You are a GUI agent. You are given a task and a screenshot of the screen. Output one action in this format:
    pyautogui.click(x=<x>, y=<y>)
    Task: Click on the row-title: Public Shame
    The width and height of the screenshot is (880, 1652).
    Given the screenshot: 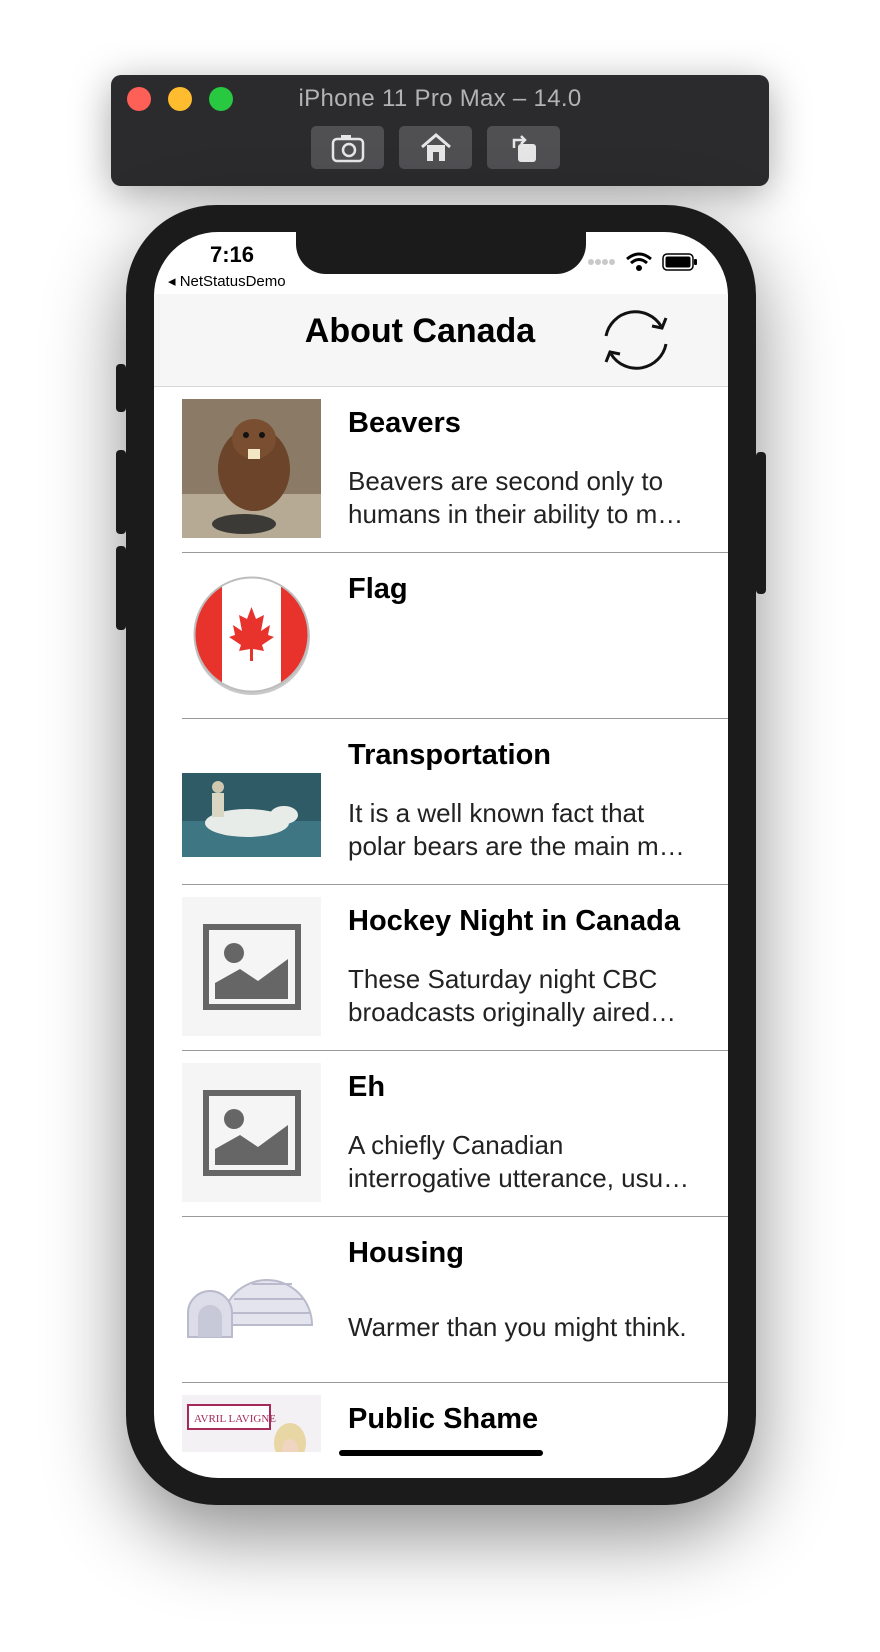 What is the action you would take?
    pyautogui.click(x=443, y=1419)
    